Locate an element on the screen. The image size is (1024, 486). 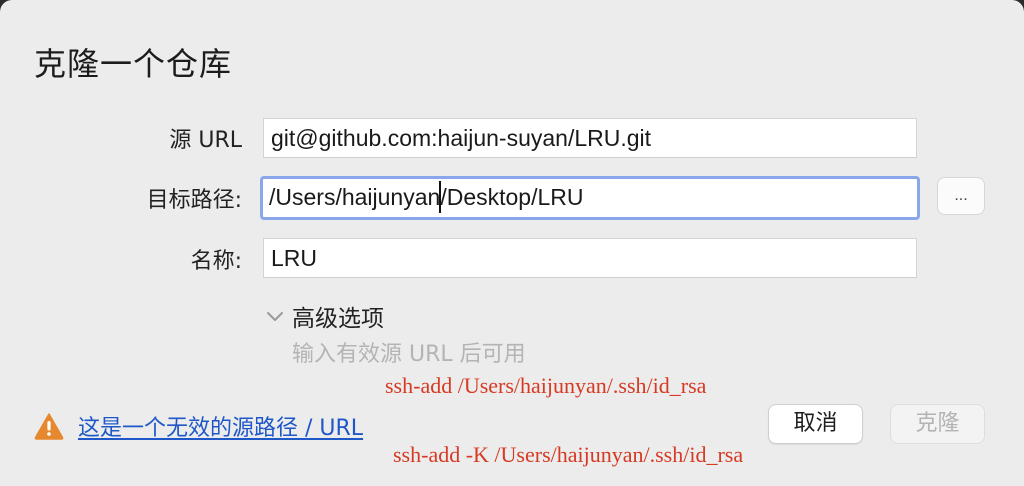
target-path-input: /Users/haijunyan/Desktop/LRU is located at coordinates (590, 198).